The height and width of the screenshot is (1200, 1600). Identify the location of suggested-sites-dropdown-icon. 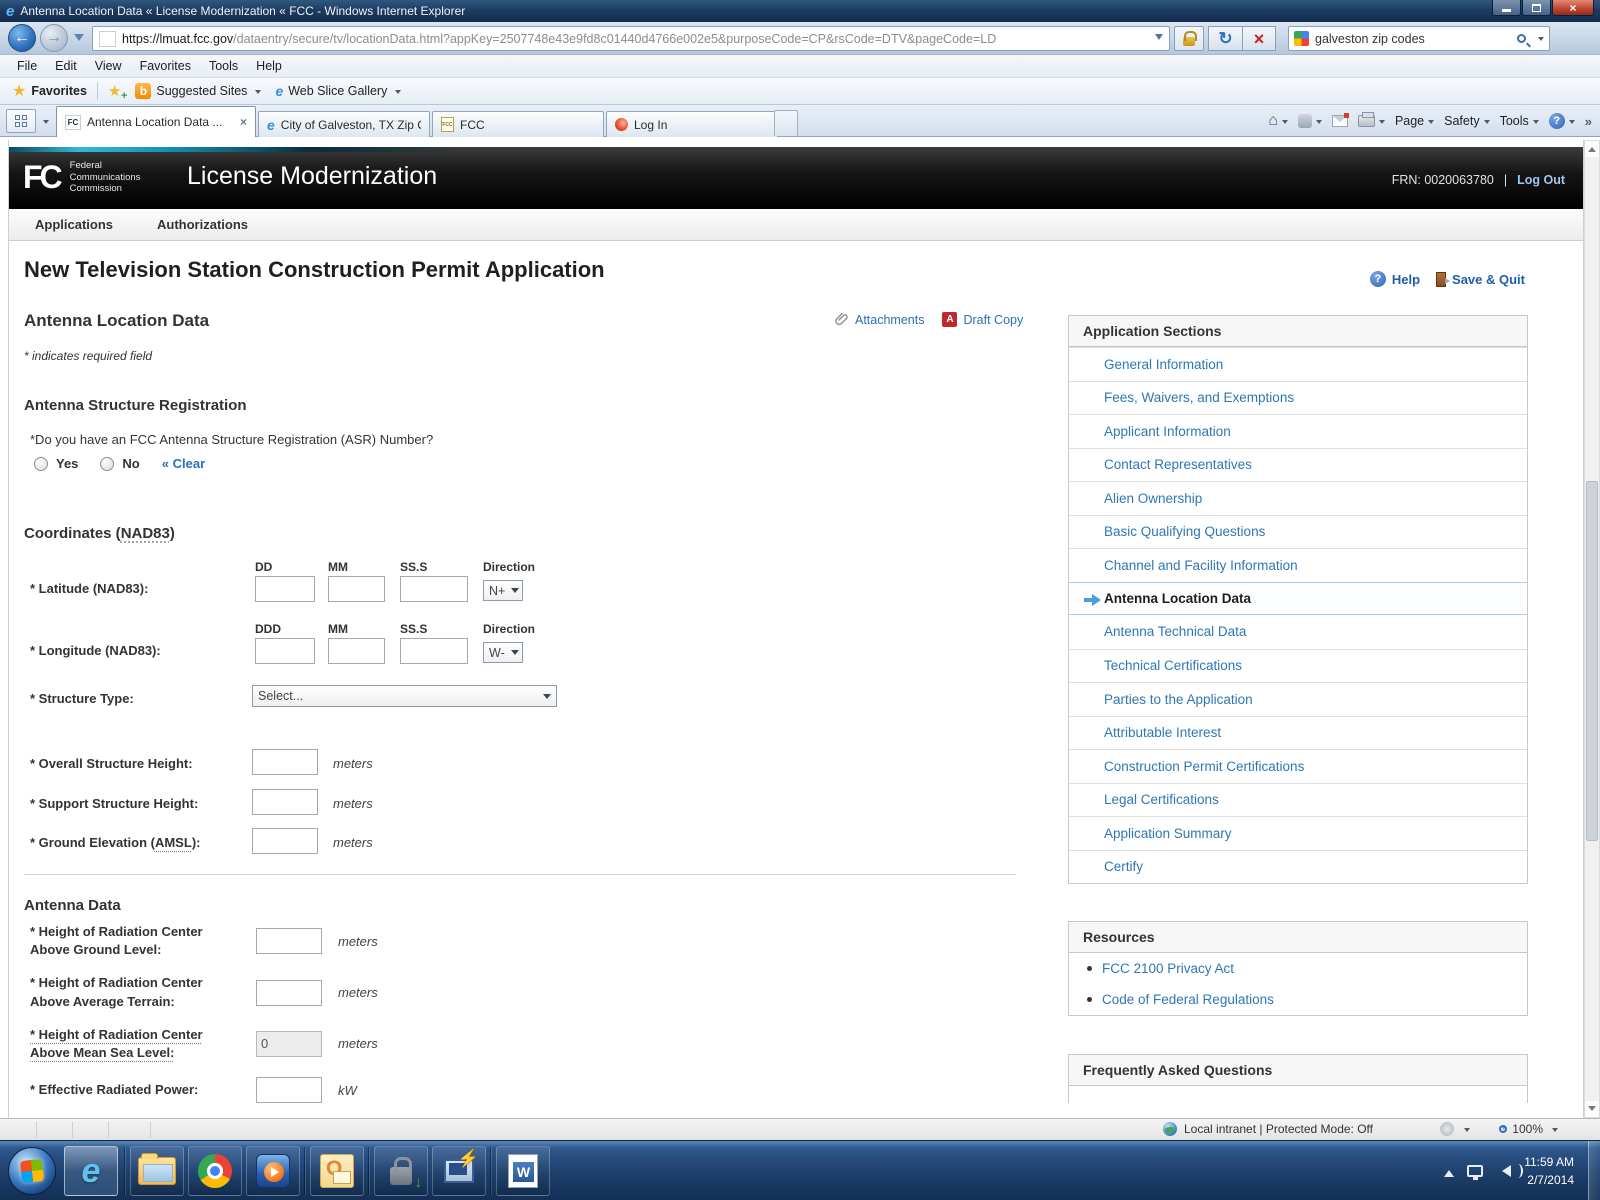
(258, 93).